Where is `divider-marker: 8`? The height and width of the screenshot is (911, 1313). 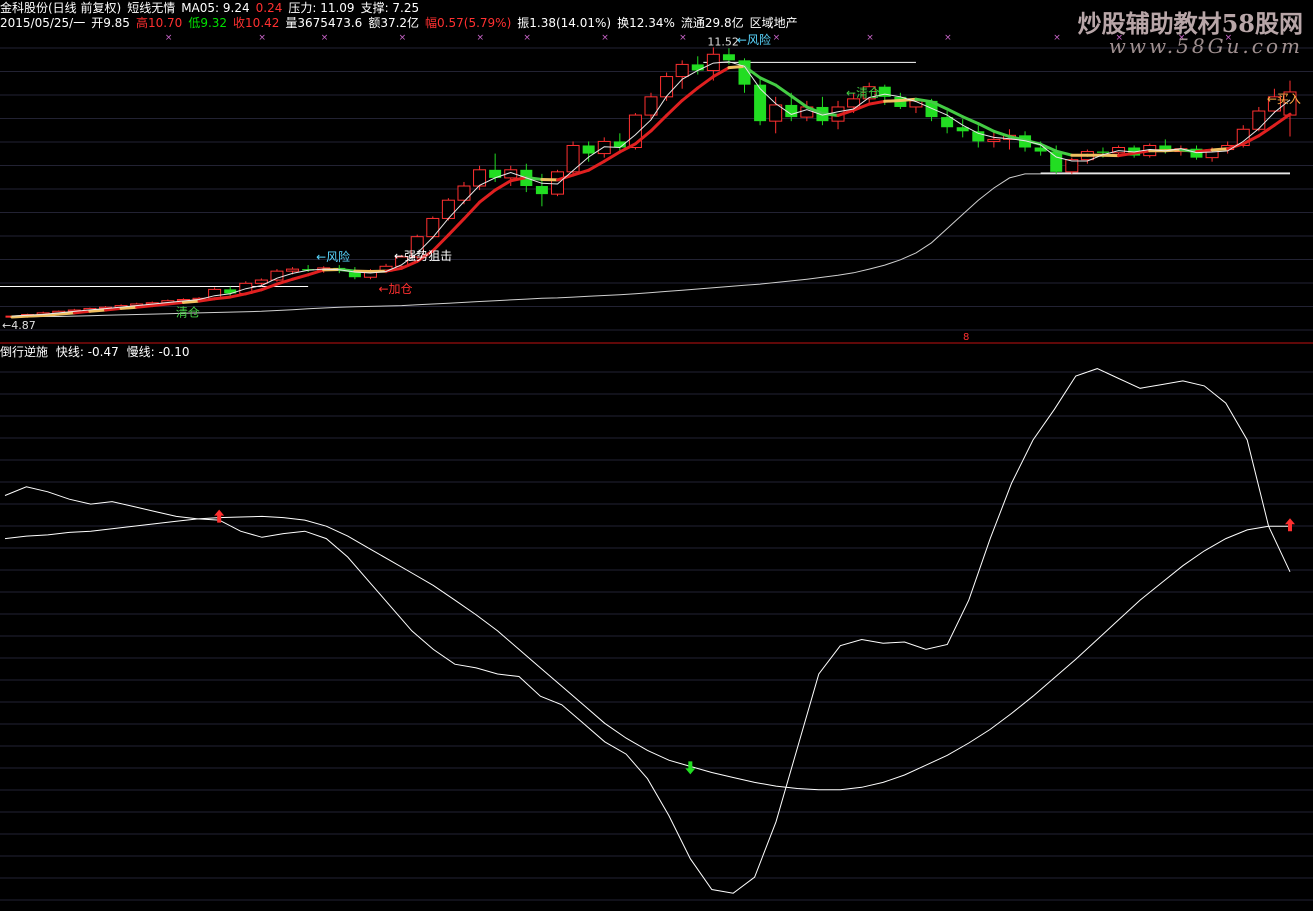 divider-marker: 8 is located at coordinates (966, 337).